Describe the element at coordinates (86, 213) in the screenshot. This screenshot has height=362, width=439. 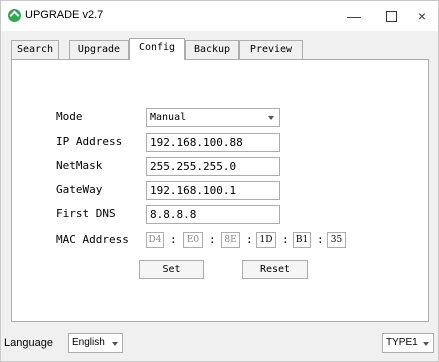
I see `first-dns-label: First DNS` at that location.